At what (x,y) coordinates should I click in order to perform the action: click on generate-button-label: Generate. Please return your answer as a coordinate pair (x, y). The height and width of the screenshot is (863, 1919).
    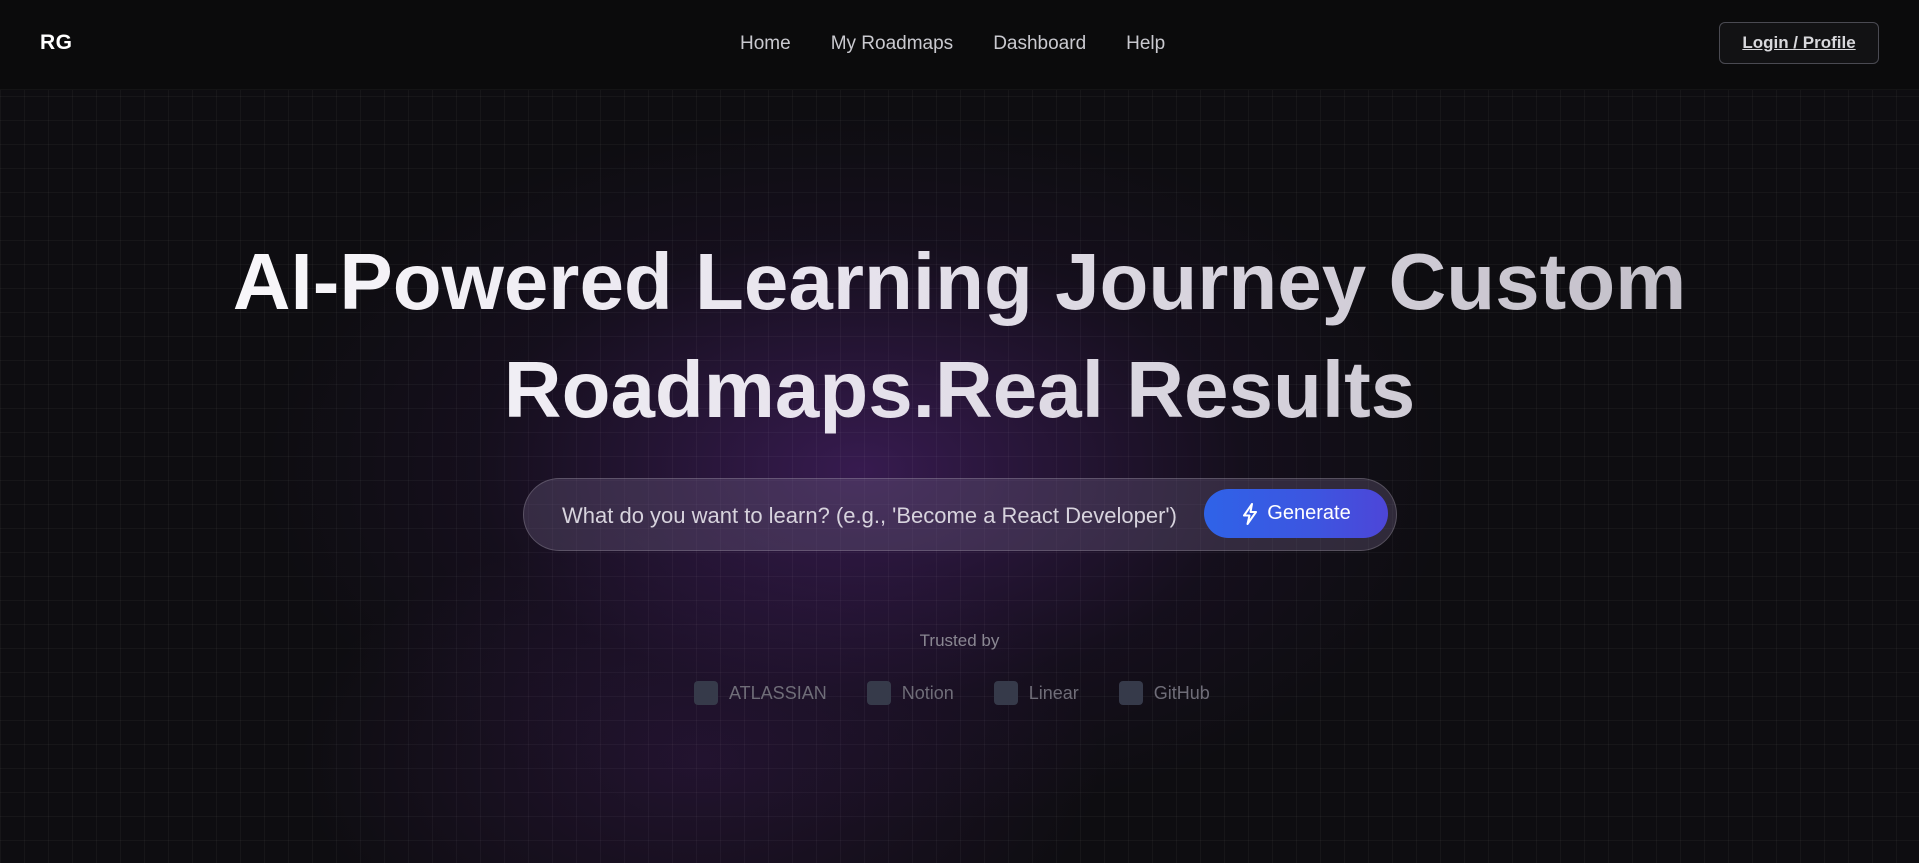
    Looking at the image, I should click on (1309, 513).